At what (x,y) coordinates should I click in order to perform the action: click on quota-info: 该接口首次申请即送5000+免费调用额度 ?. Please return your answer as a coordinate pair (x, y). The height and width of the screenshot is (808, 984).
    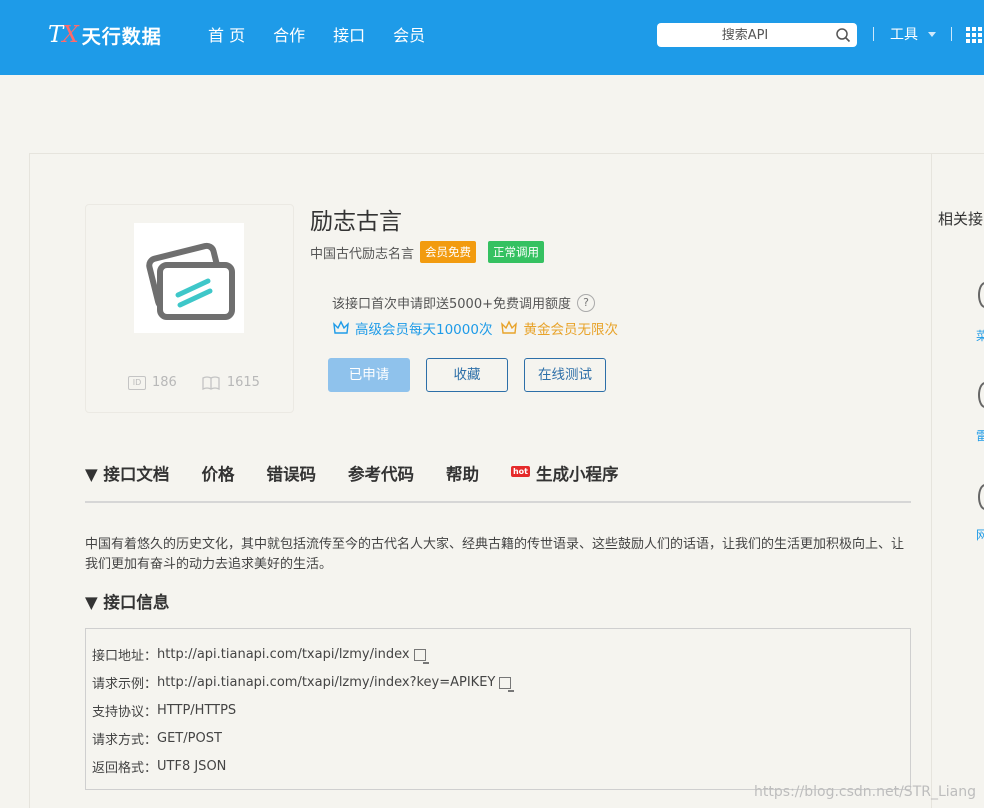
    Looking at the image, I should click on (463, 302).